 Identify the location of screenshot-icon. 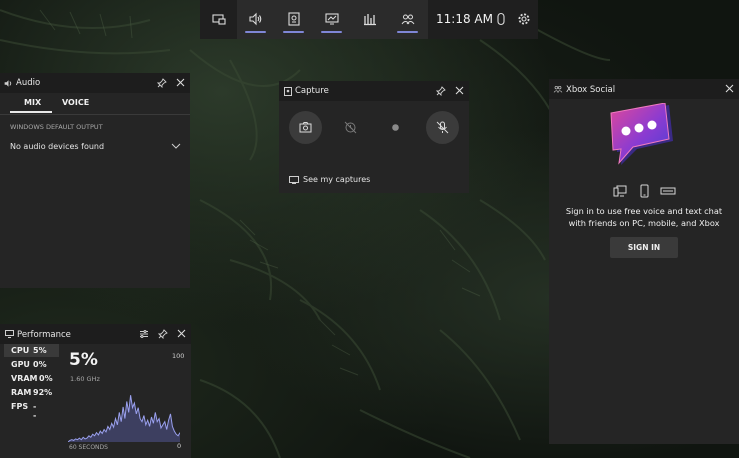
(305, 127).